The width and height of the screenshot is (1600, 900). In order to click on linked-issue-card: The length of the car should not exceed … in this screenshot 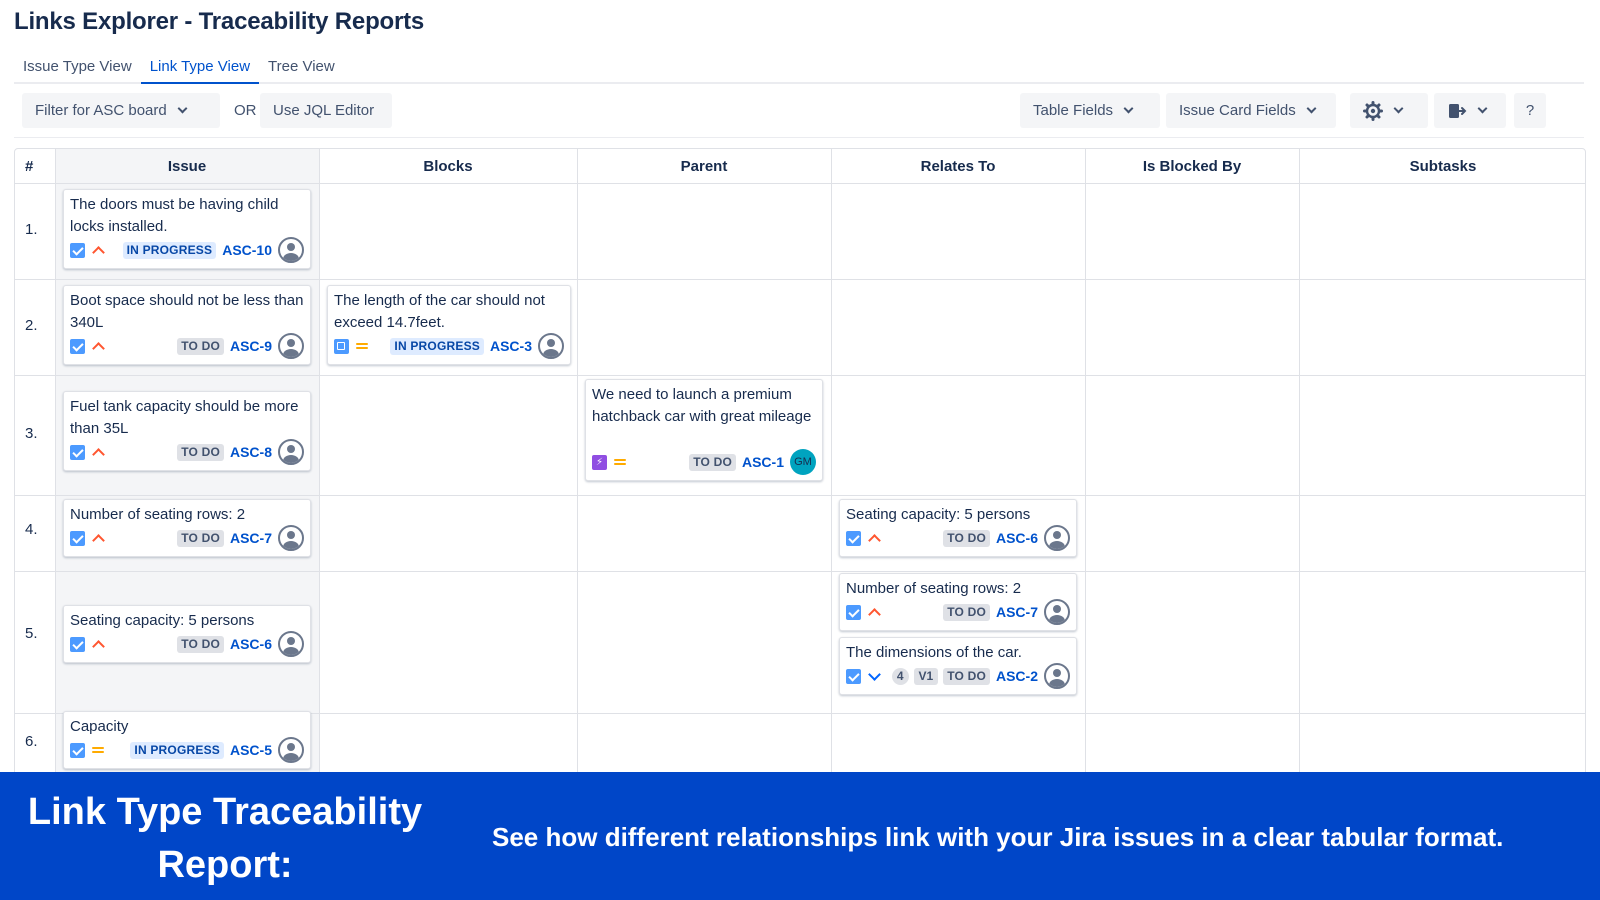, I will do `click(449, 325)`.